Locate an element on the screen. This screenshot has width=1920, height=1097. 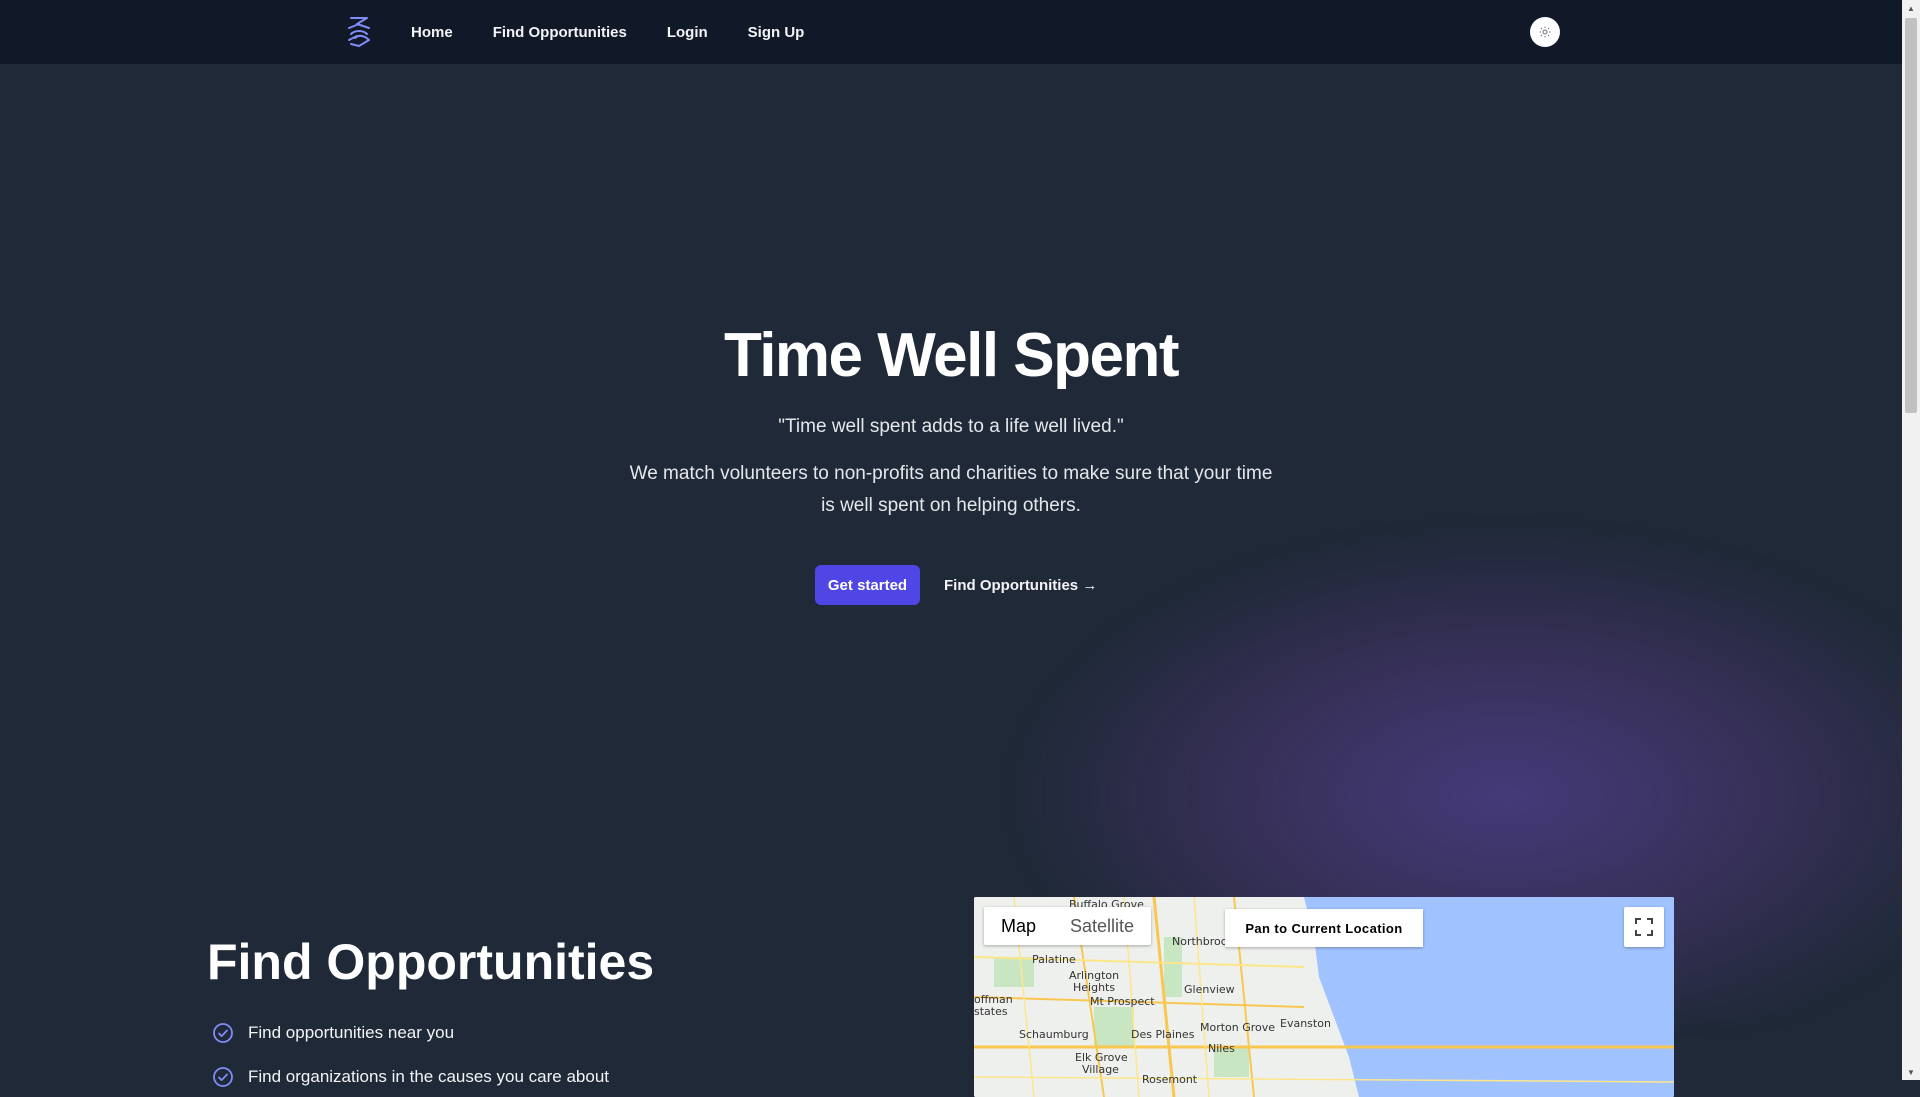
fullscreen-button is located at coordinates (1644, 927).